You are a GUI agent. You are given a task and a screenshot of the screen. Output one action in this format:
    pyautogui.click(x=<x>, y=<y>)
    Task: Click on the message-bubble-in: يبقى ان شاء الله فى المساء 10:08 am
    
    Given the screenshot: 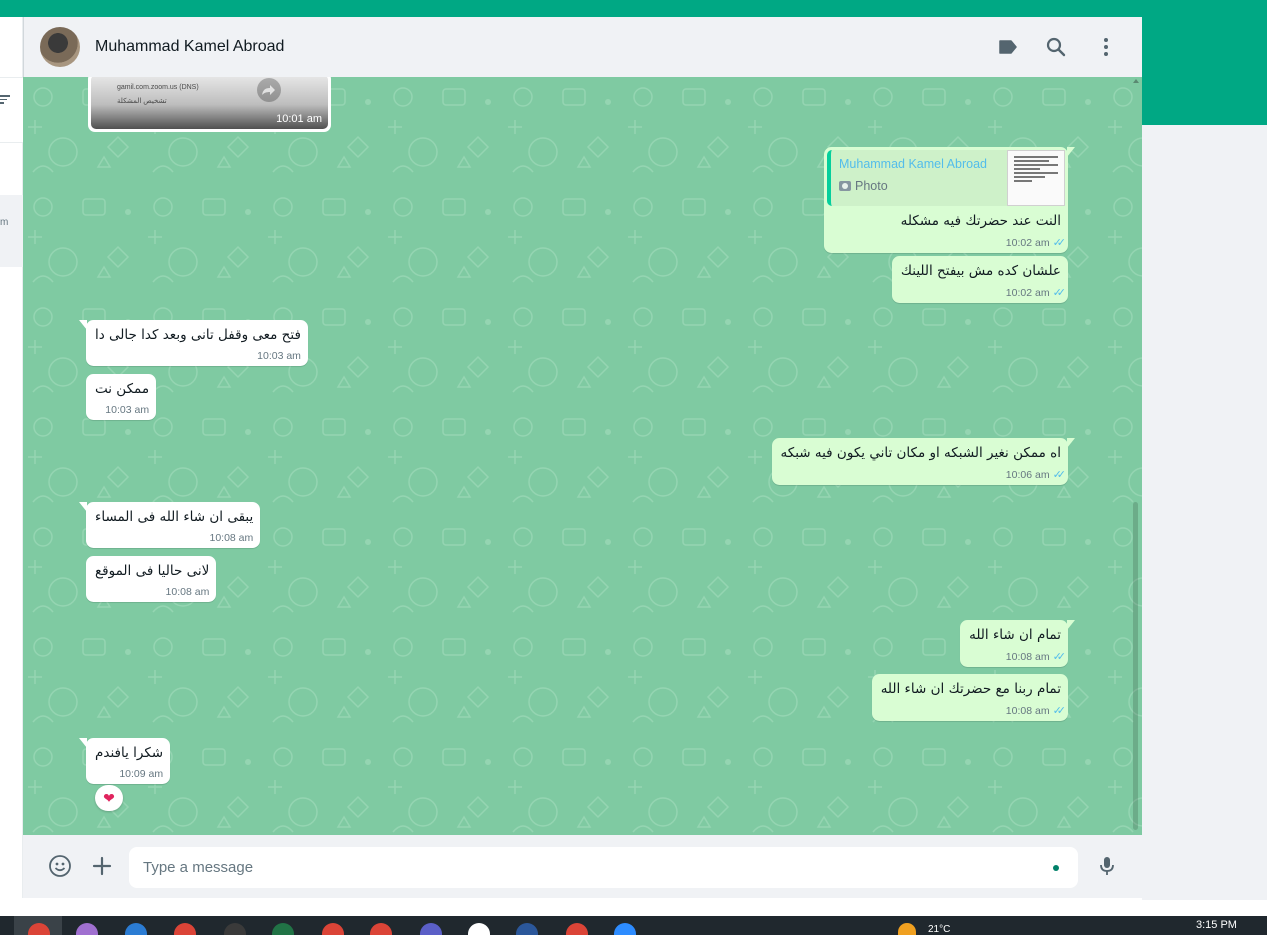 What is the action you would take?
    pyautogui.click(x=170, y=525)
    